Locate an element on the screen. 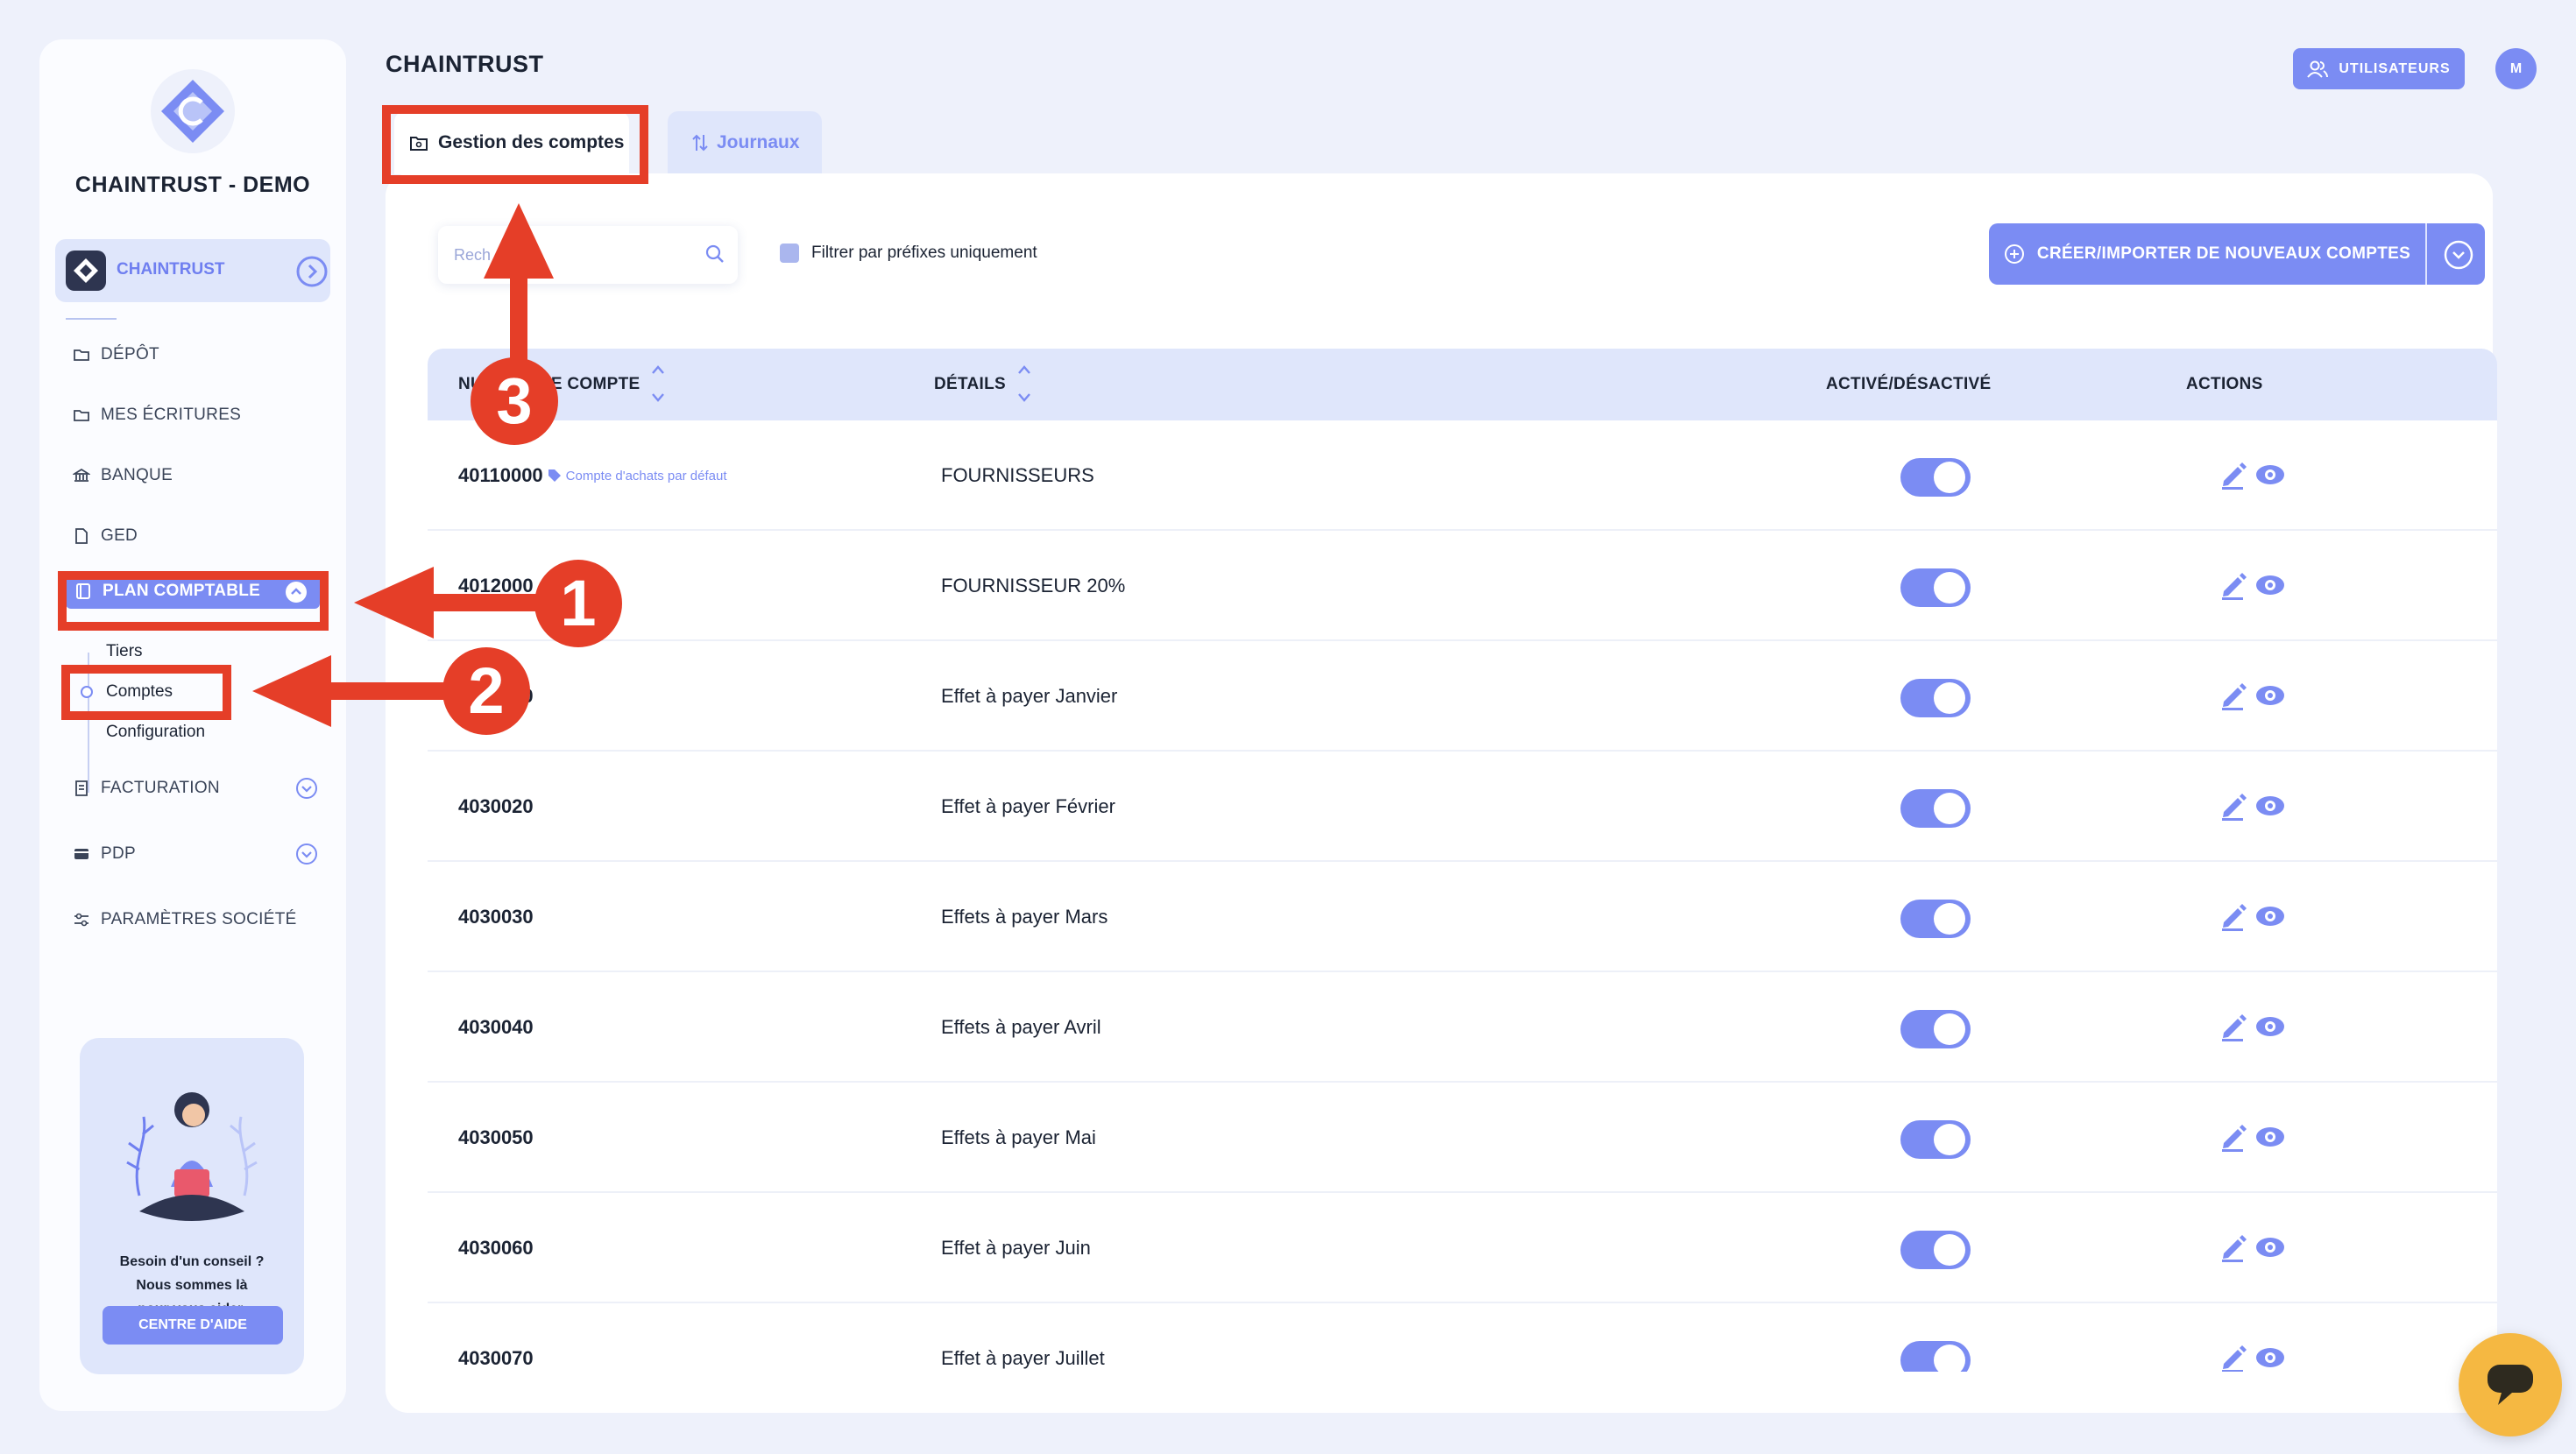 Image resolution: width=2576 pixels, height=1454 pixels. sidebar-item-mes-ecritures: MES ÉCRITURES is located at coordinates (157, 415).